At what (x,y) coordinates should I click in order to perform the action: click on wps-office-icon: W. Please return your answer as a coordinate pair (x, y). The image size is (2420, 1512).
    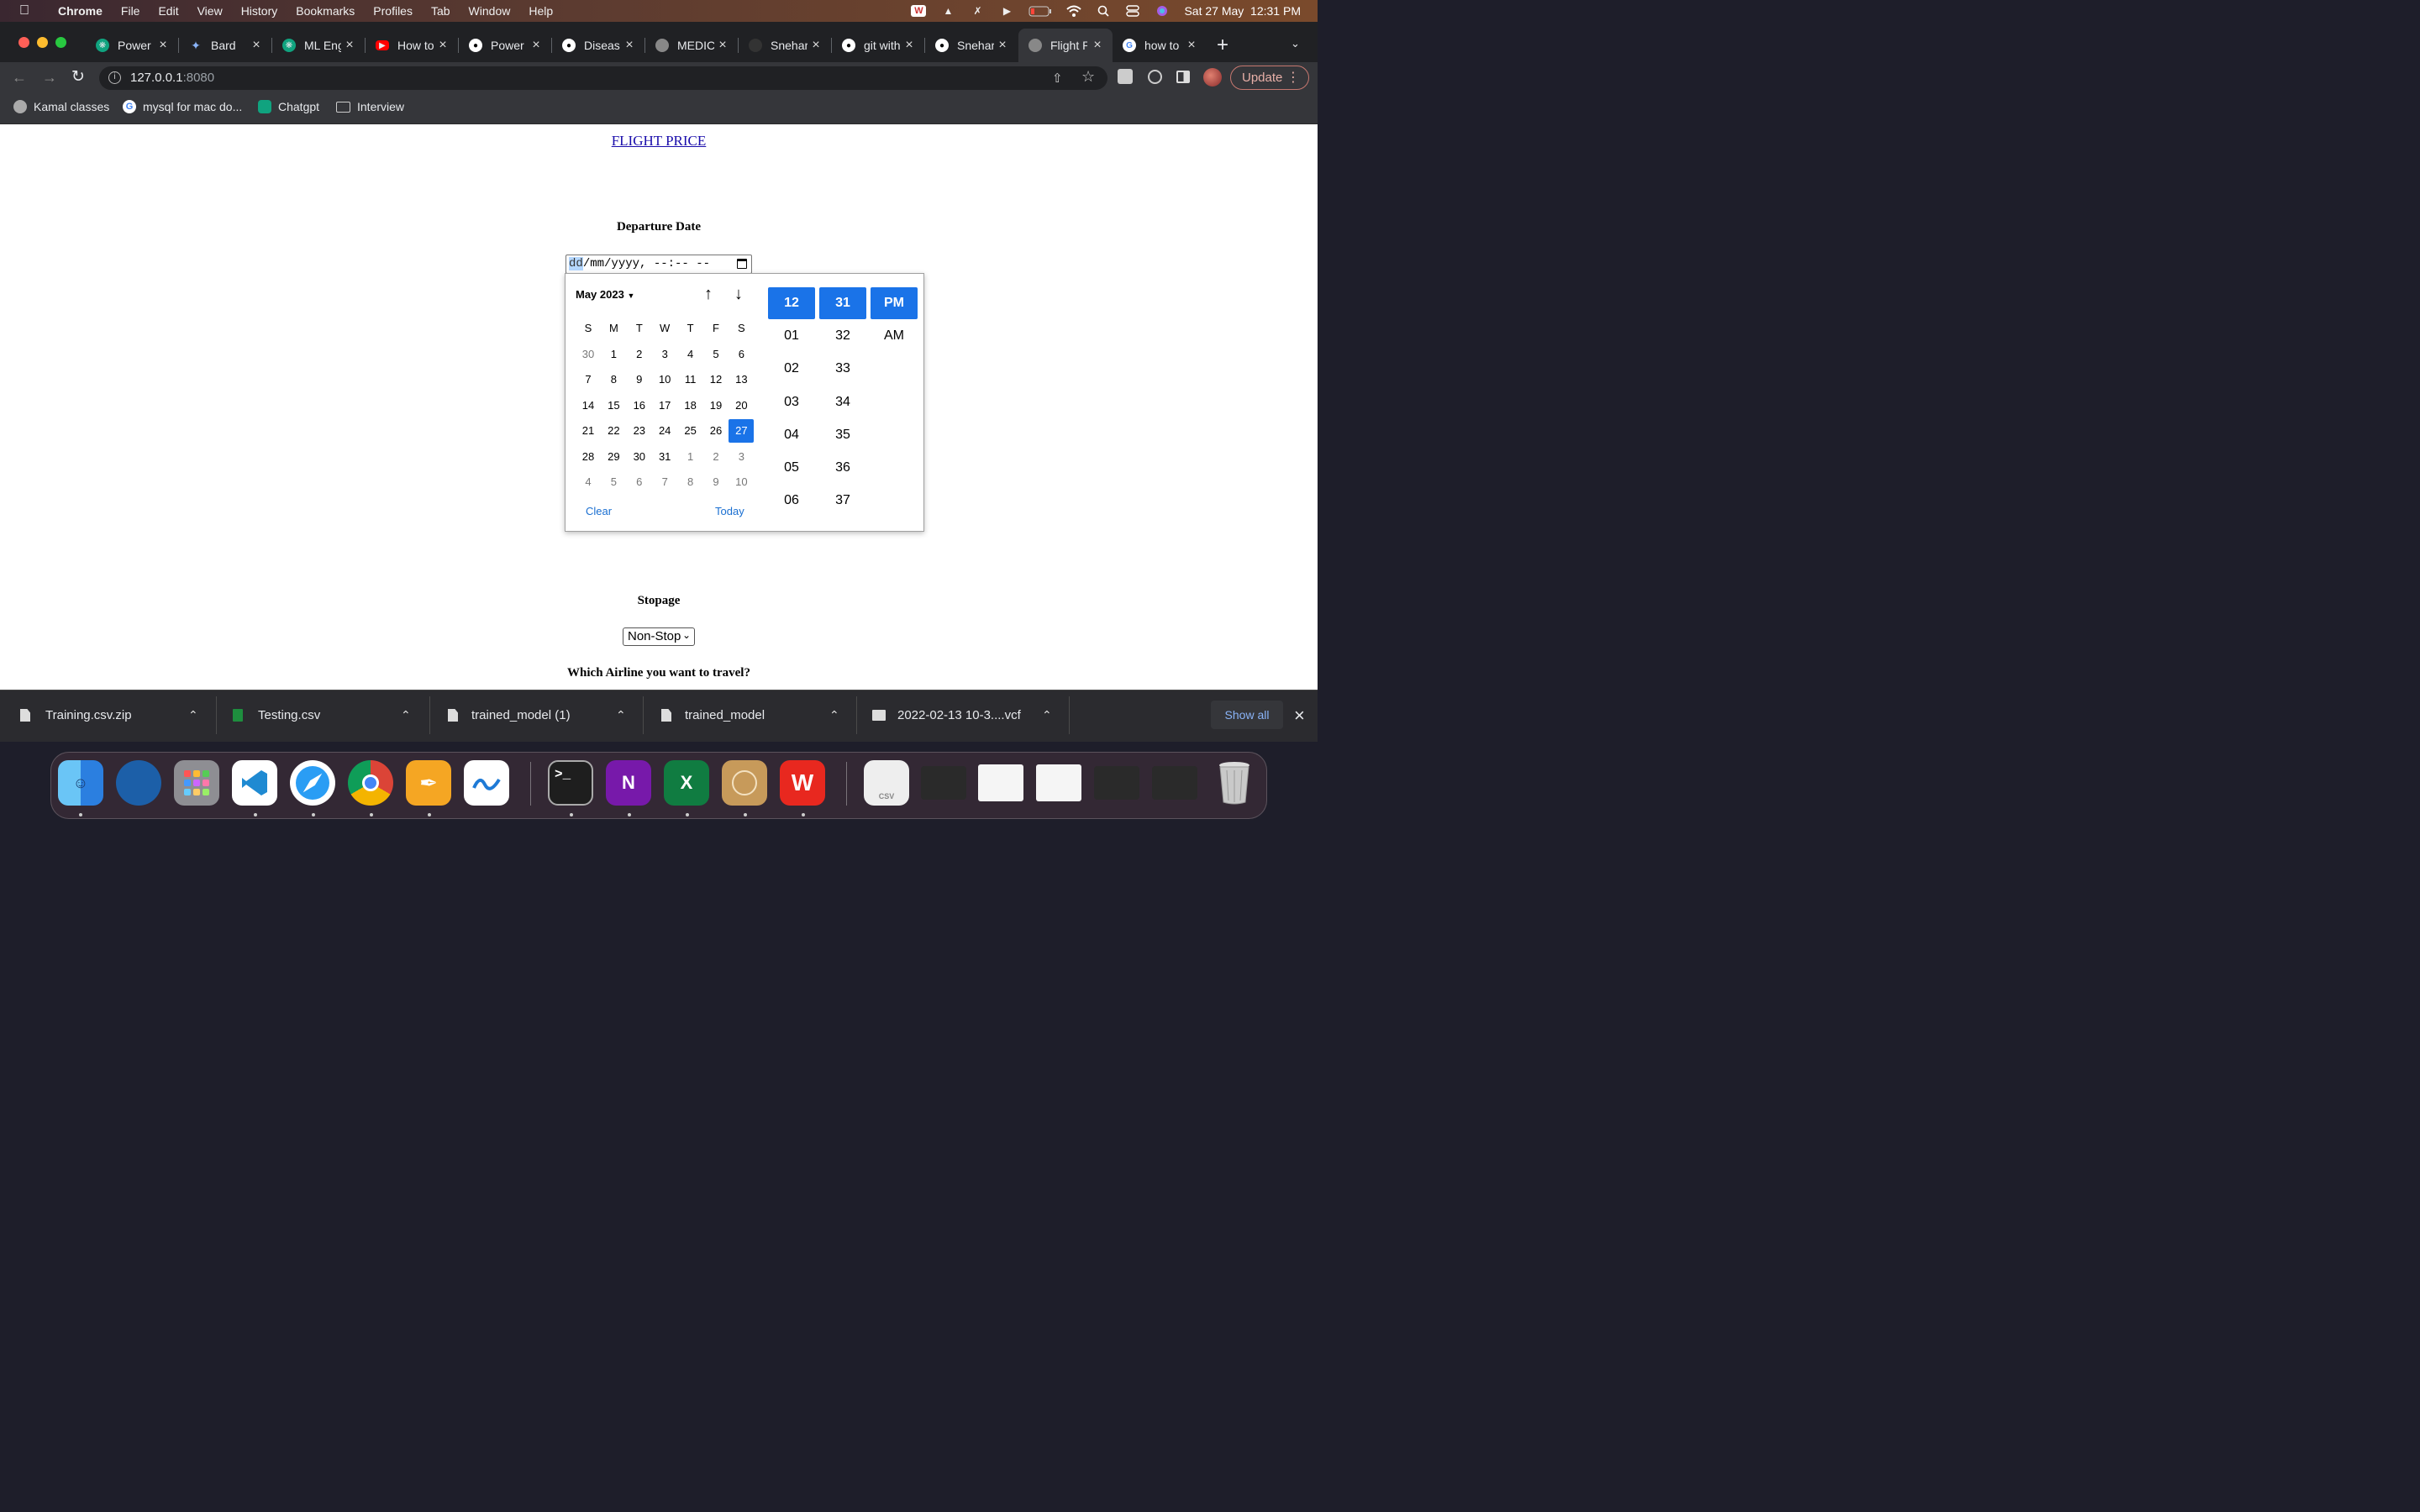
    Looking at the image, I should click on (802, 783).